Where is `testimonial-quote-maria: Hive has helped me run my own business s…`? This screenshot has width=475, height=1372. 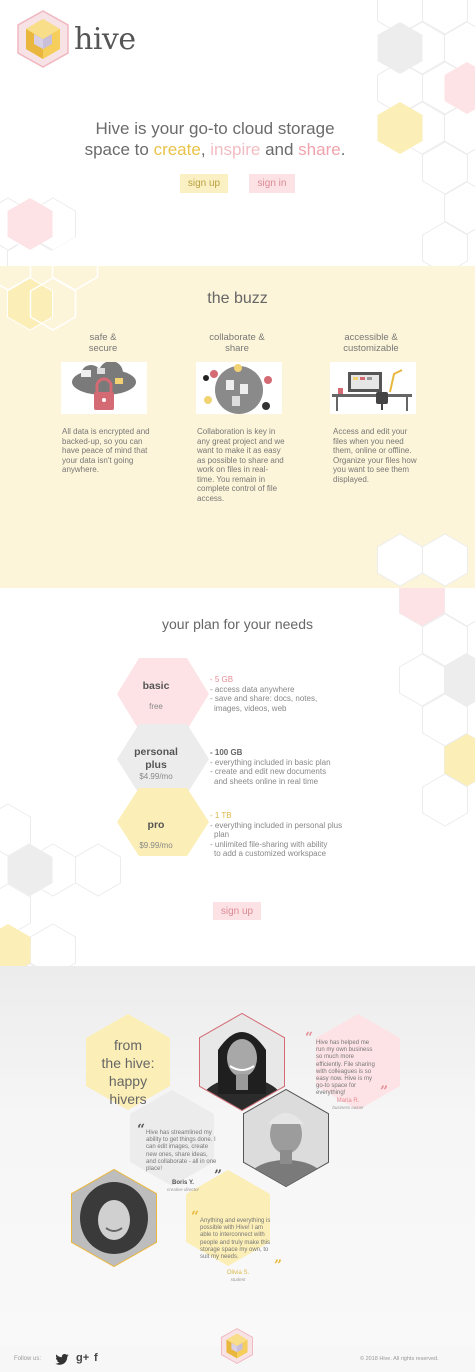 testimonial-quote-maria: Hive has helped me run my own business s… is located at coordinates (345, 1068).